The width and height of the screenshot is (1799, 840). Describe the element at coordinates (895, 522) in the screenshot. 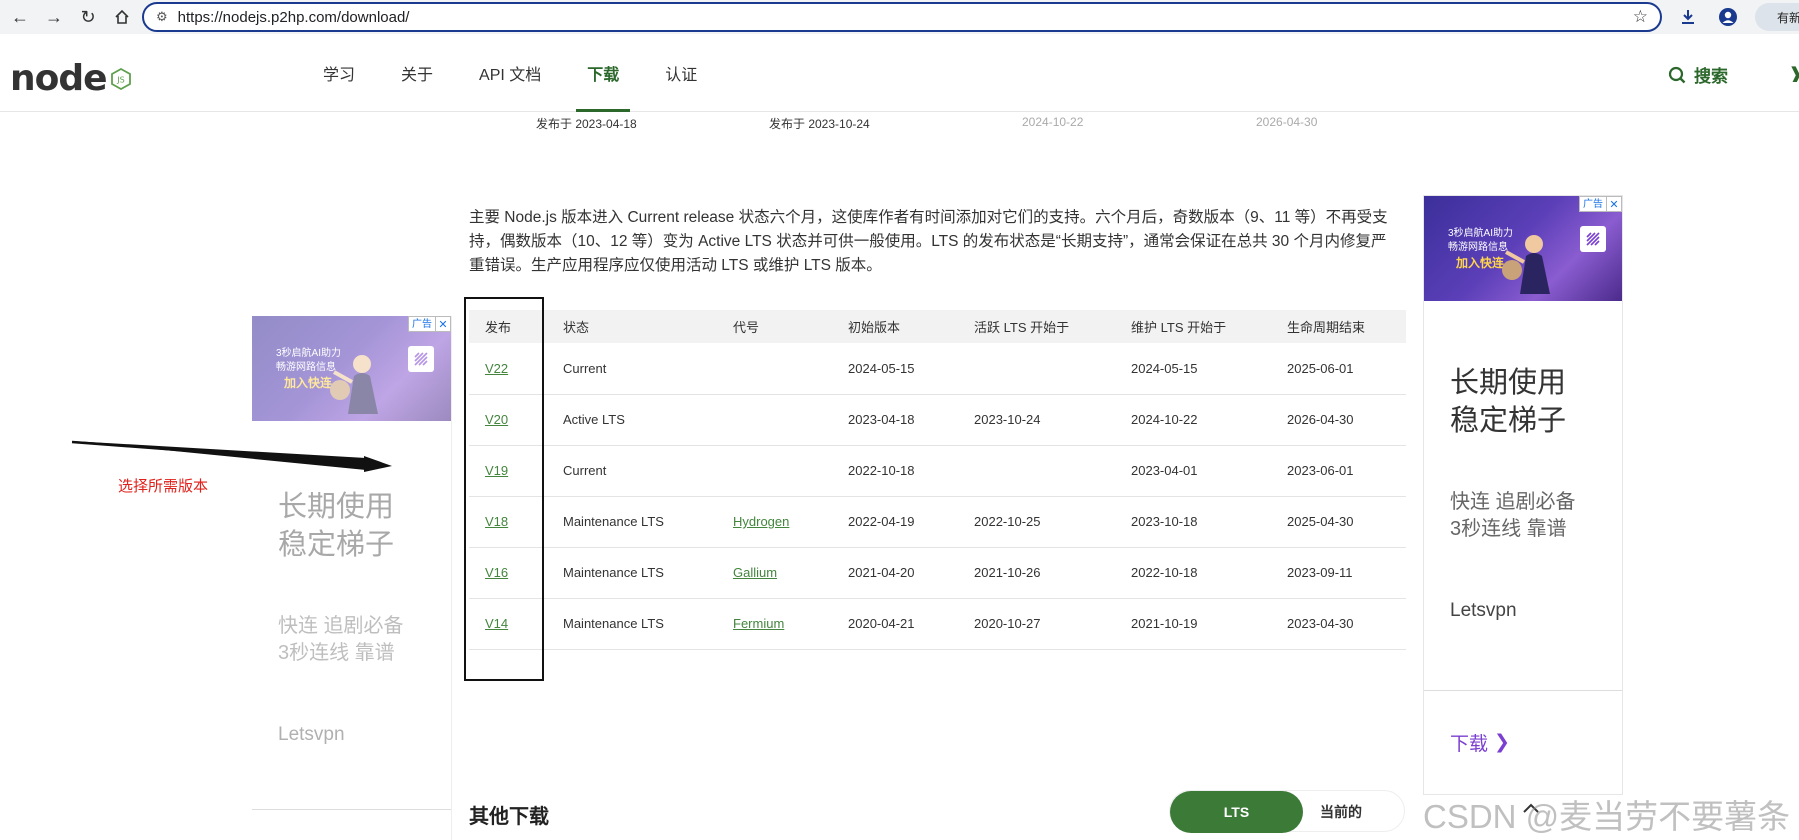

I see `initial-cell: 2022-04-19` at that location.